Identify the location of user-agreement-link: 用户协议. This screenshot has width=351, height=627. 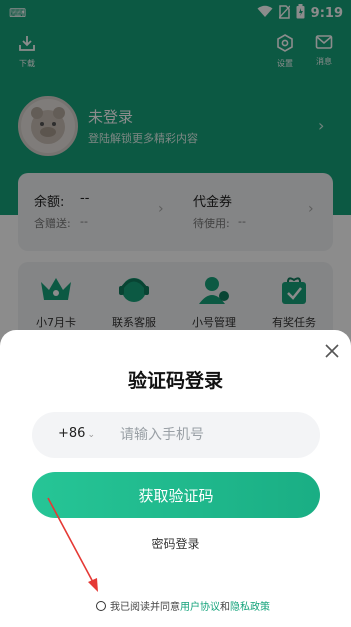
(200, 605).